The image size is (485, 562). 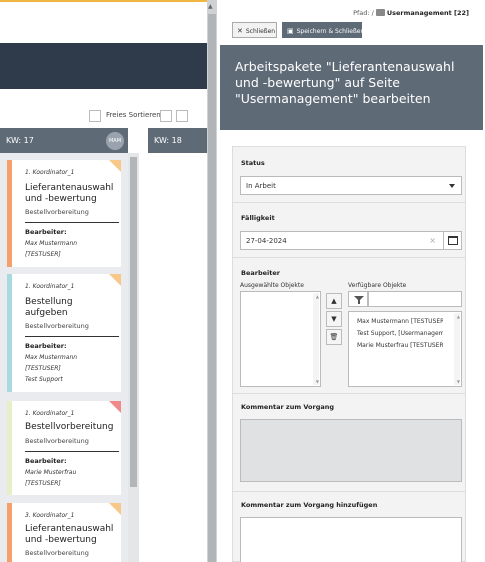 I want to click on due-date-label: Fälligkeit, so click(x=258, y=218).